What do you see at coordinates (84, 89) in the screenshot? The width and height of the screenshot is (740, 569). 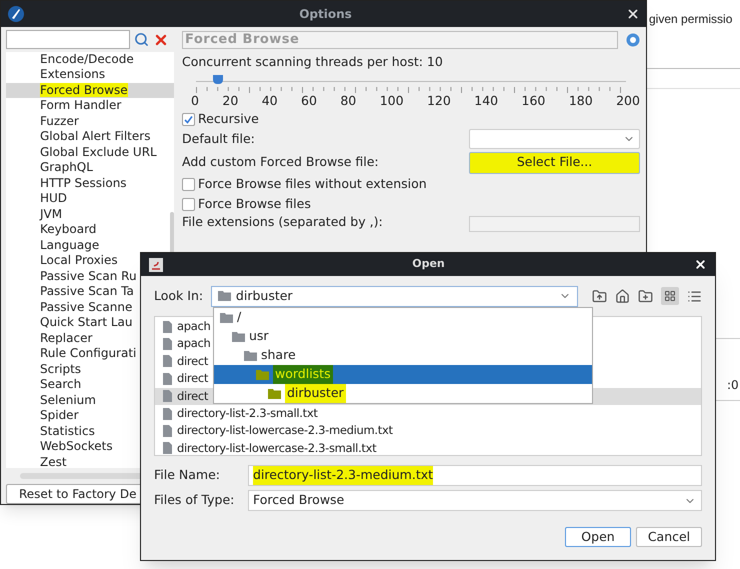 I see `tree-item-label: Forced Browse` at bounding box center [84, 89].